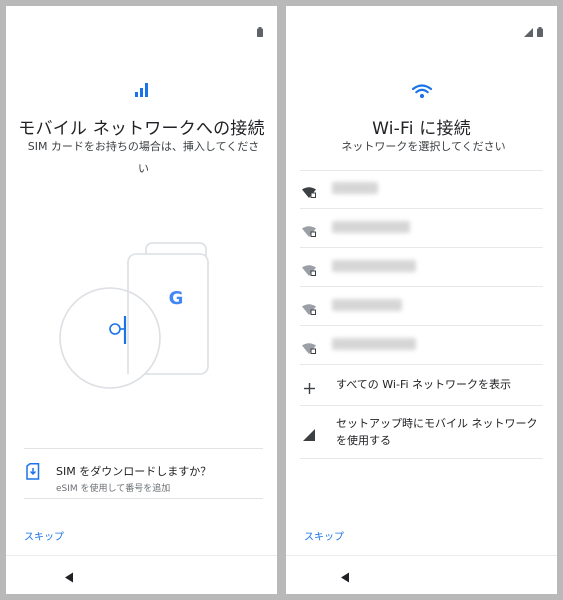 This screenshot has height=600, width=563. Describe the element at coordinates (528, 31) in the screenshot. I see `signal-icon` at that location.